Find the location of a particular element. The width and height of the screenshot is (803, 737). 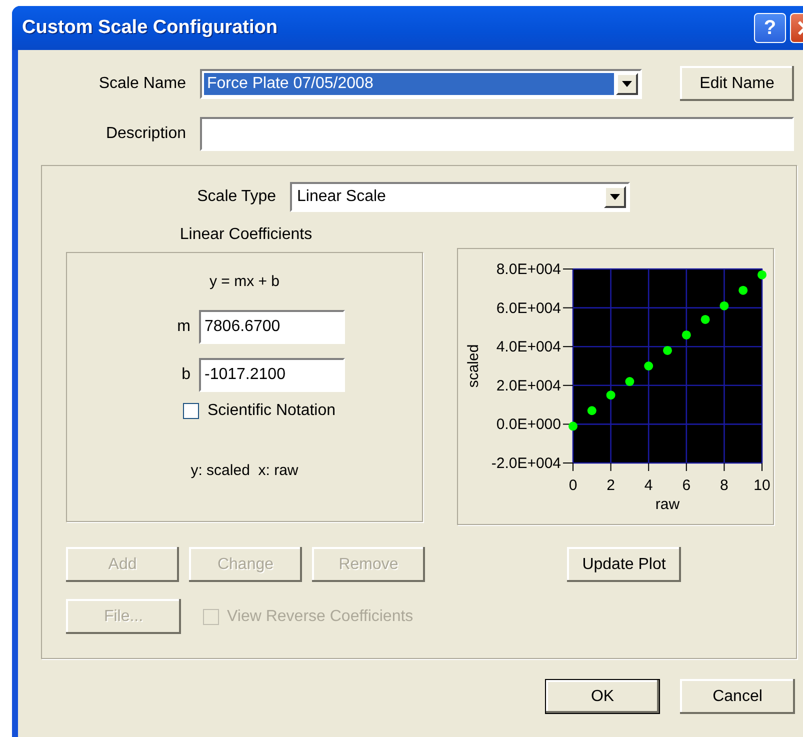

y-tick-label: 6.0E+004 is located at coordinates (528, 308).